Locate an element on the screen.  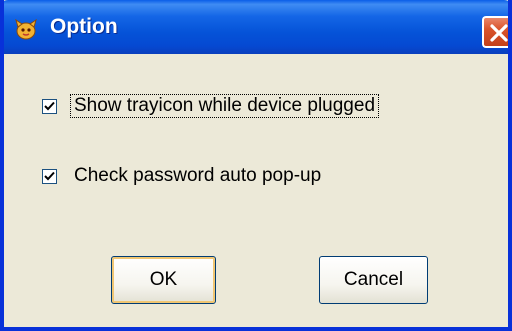
dialog-title: Option is located at coordinates (84, 26).